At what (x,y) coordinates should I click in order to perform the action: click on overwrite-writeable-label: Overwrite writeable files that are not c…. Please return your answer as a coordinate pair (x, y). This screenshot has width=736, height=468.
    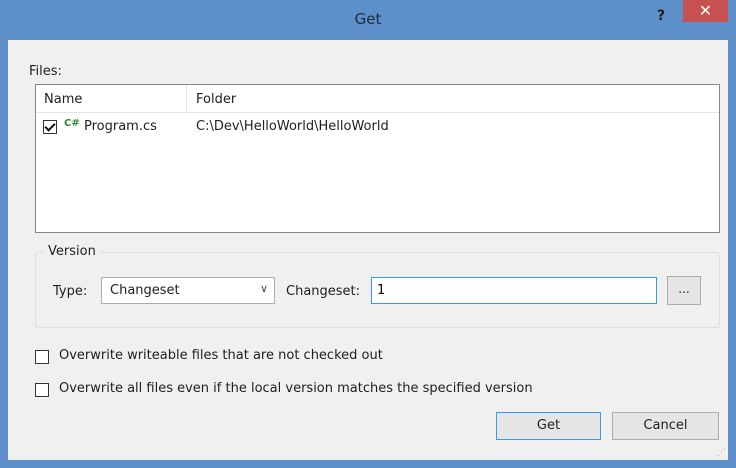
    Looking at the image, I should click on (221, 355).